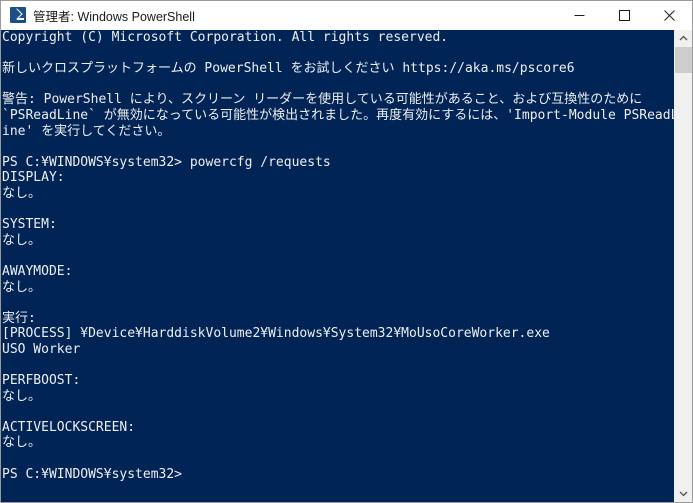 Image resolution: width=693 pixels, height=503 pixels. I want to click on console-line: ine' を実行してください。, so click(86, 131).